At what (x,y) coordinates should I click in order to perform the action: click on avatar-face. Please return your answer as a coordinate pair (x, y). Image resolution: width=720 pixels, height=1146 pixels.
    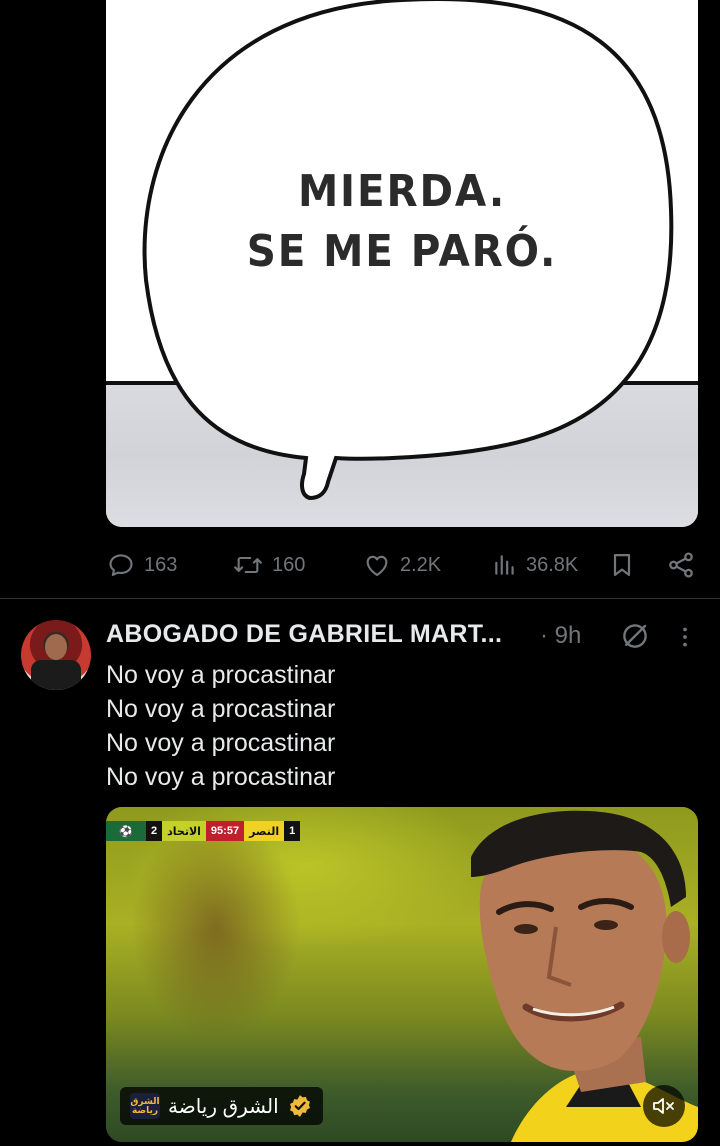
    Looking at the image, I should click on (56, 647).